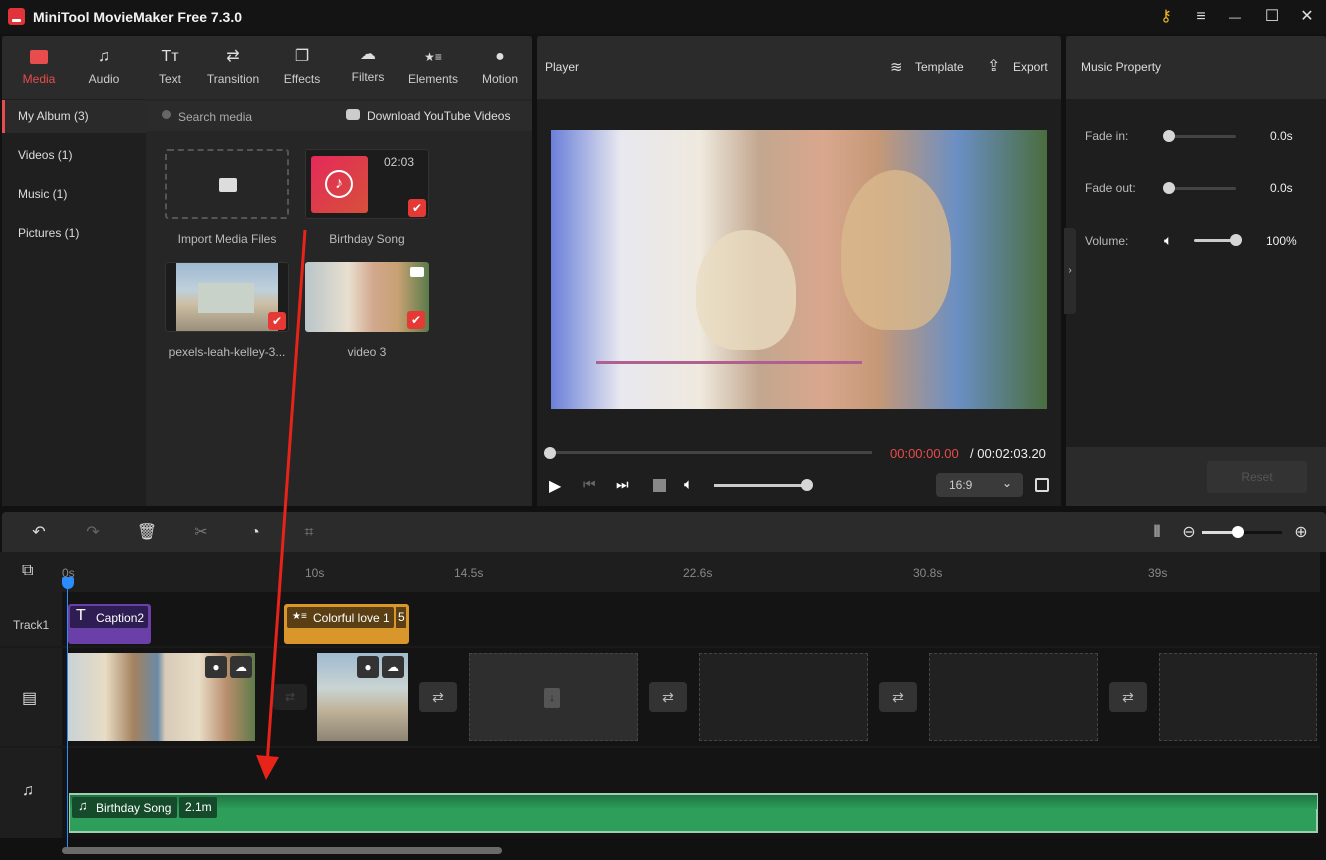 The image size is (1326, 860). I want to click on audio-clip: ♫ Birthday Song 2.1m, so click(693, 813).